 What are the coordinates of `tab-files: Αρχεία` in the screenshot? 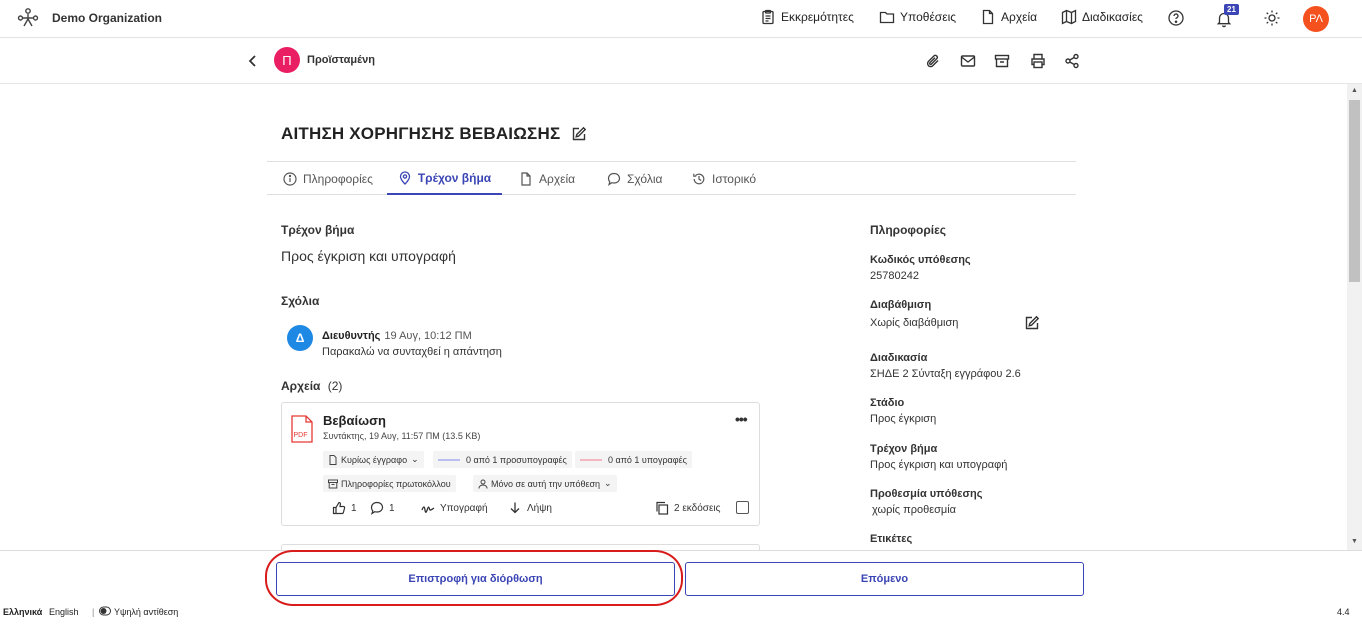 It's located at (547, 178).